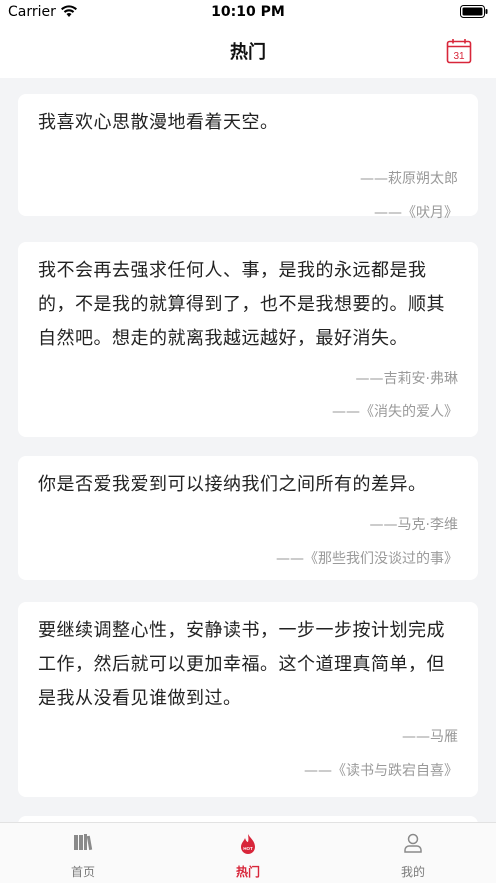 The height and width of the screenshot is (883, 496). I want to click on tab-mine-label: 我的, so click(412, 872).